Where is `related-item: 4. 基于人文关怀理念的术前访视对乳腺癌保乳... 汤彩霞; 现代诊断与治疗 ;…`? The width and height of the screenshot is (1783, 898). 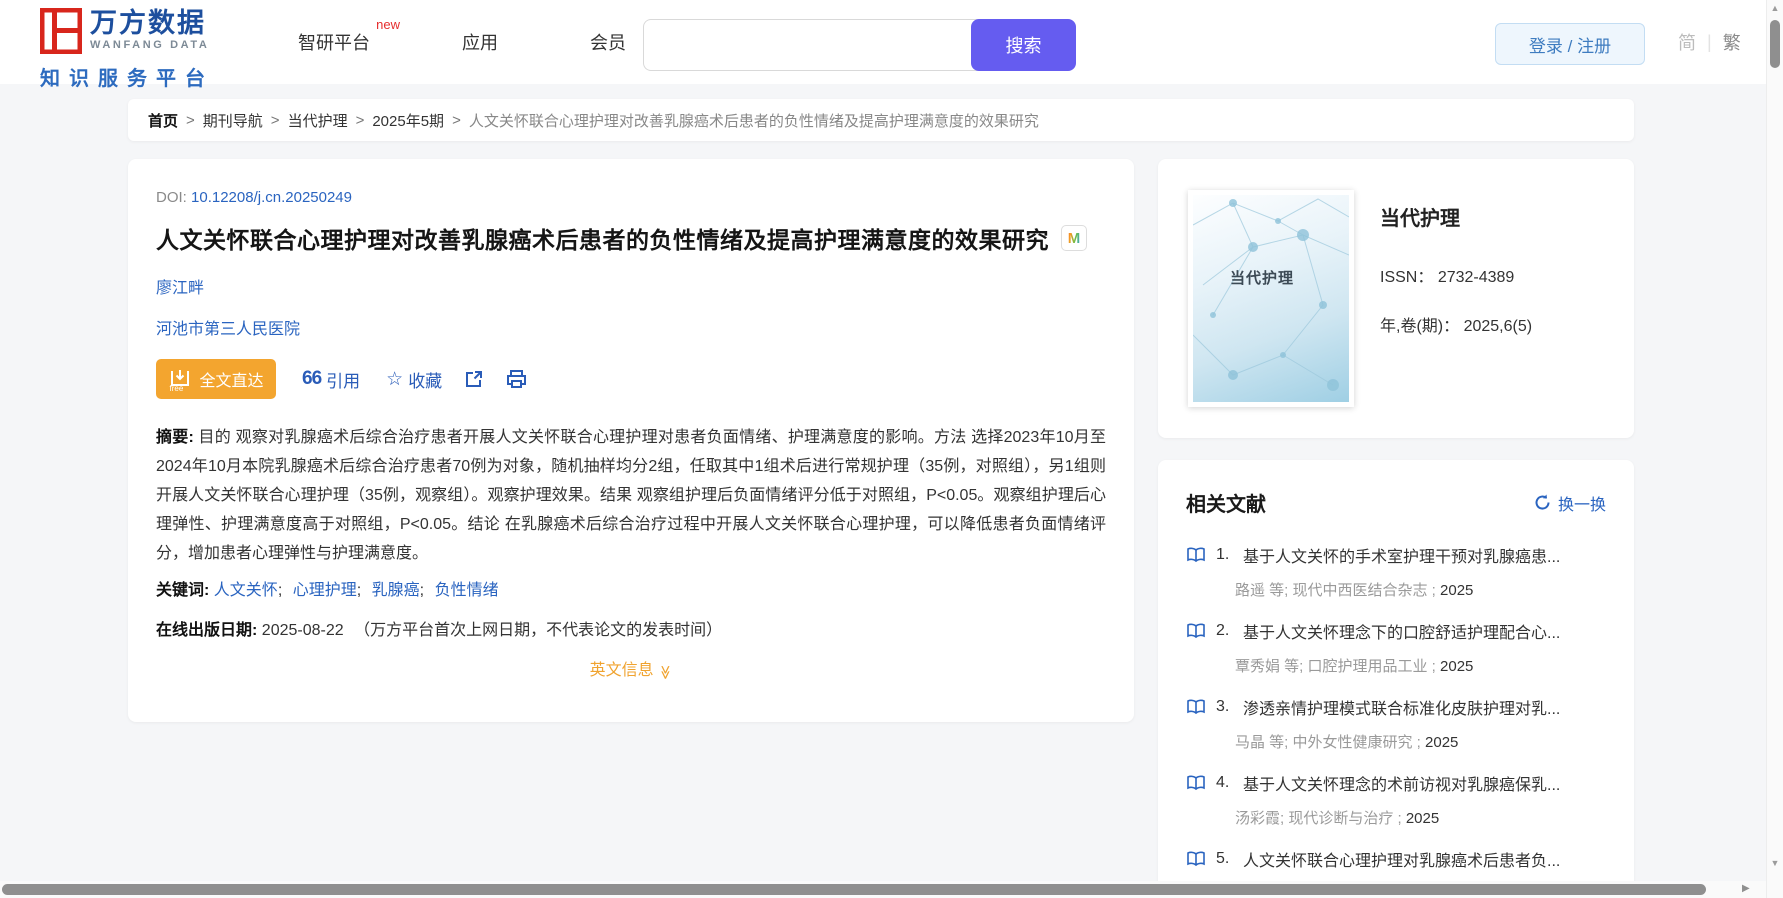 related-item: 4. 基于人文关怀理念的术前访视对乳腺癌保乳... 汤彩霞; 现代诊断与治疗 ;… is located at coordinates (1396, 799).